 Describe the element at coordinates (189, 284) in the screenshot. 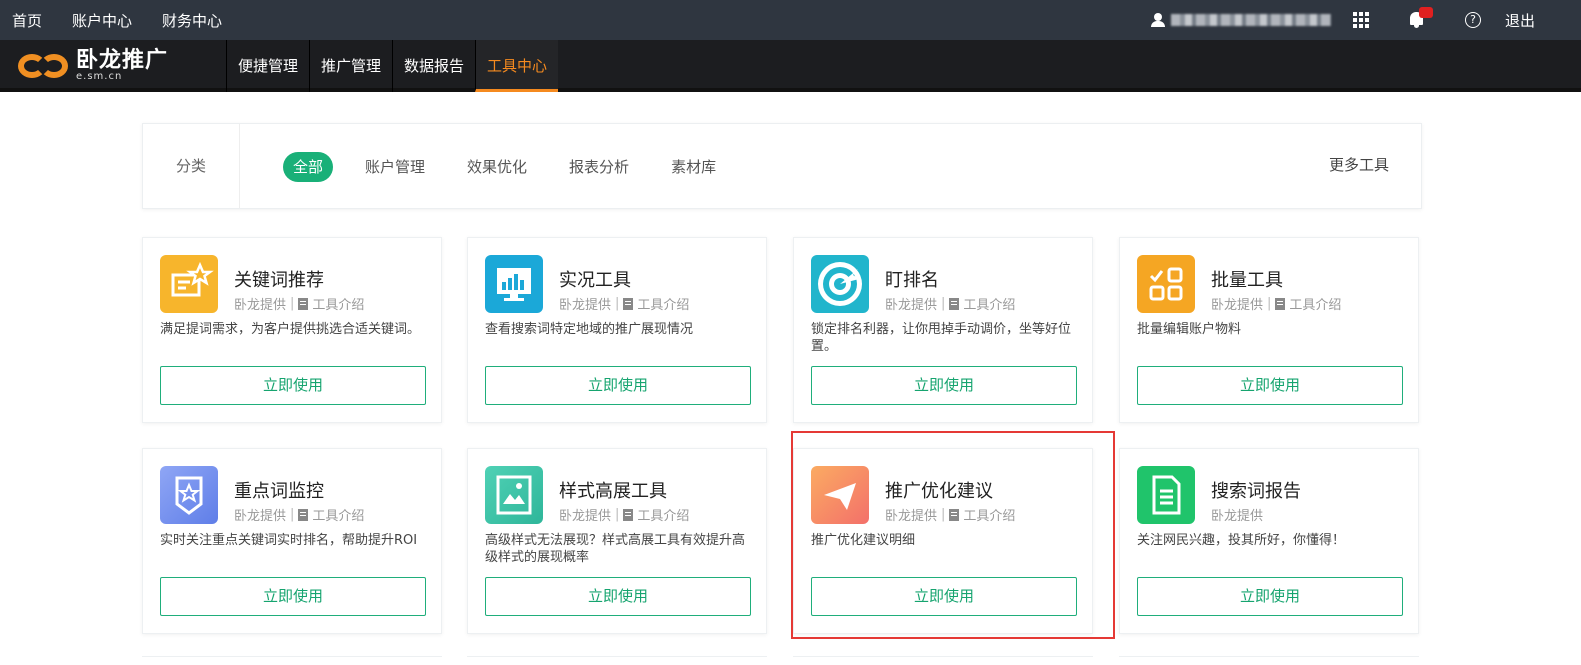

I see `keyword-star-icon` at that location.